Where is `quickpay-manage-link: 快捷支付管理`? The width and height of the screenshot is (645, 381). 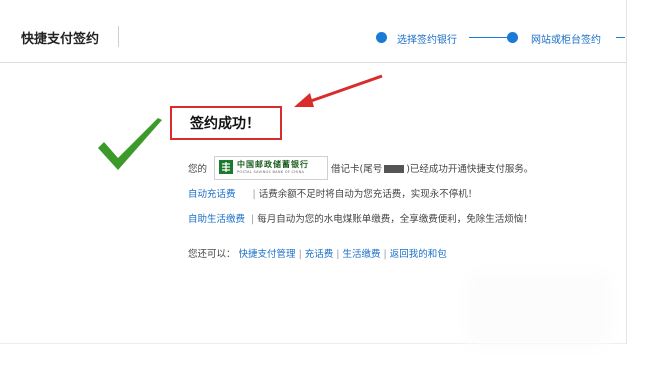
quickpay-manage-link: 快捷支付管理 is located at coordinates (267, 254).